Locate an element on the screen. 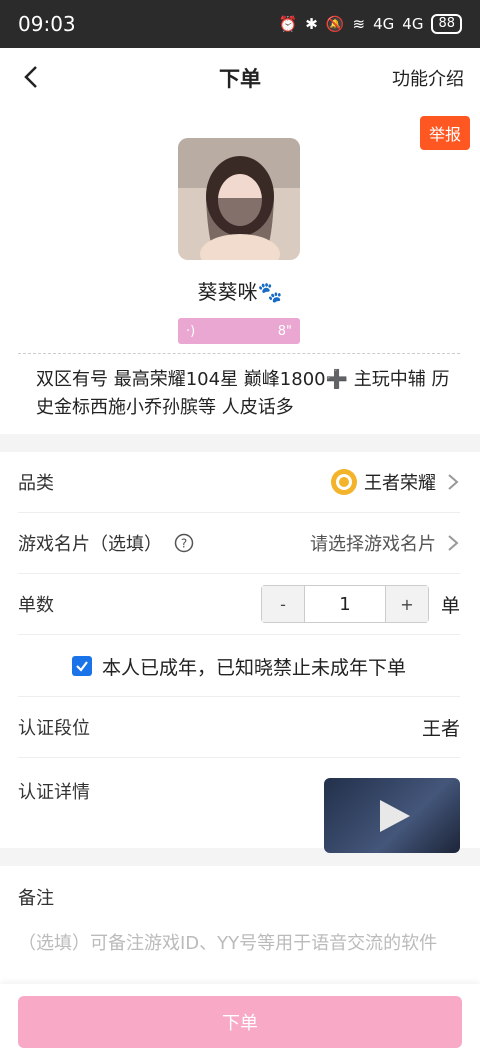 This screenshot has height=1058, width=480. play-icon is located at coordinates (395, 816).